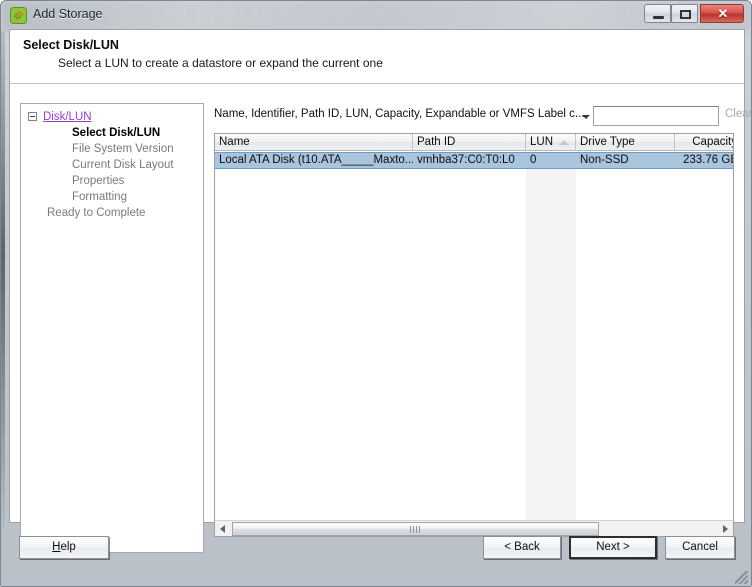  I want to click on sidebar-item-file-system-version: File System Version, so click(112, 149).